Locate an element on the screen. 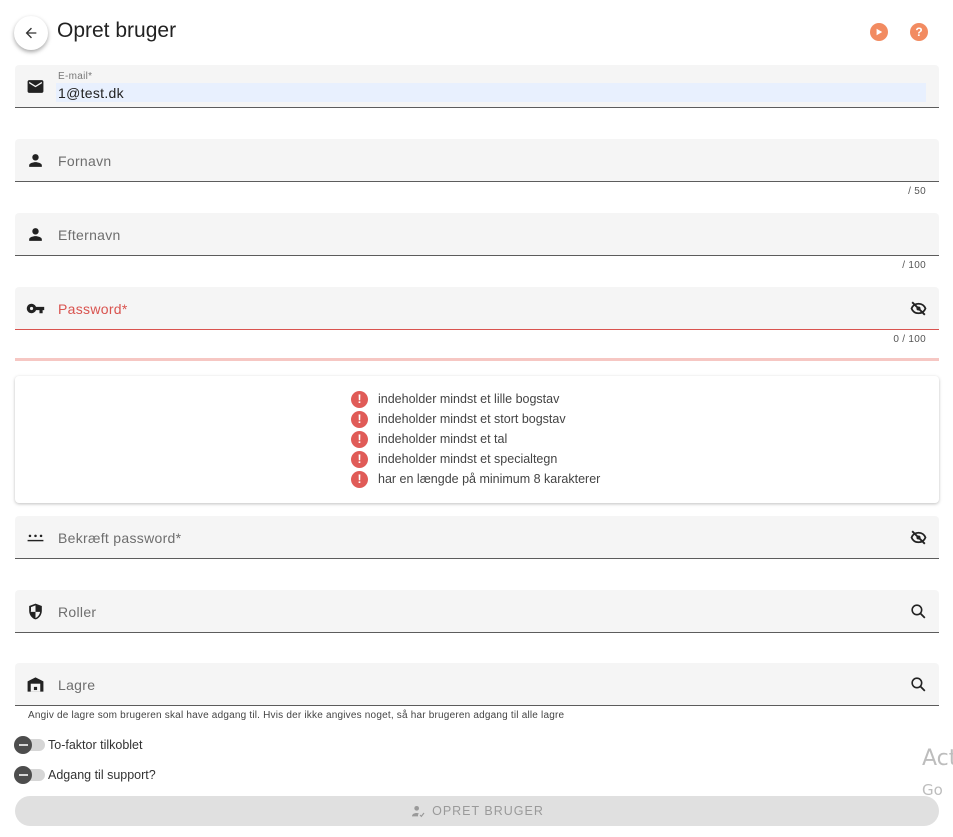 Image resolution: width=953 pixels, height=837 pixels. app-header: Opret bruger ? is located at coordinates (476, 32).